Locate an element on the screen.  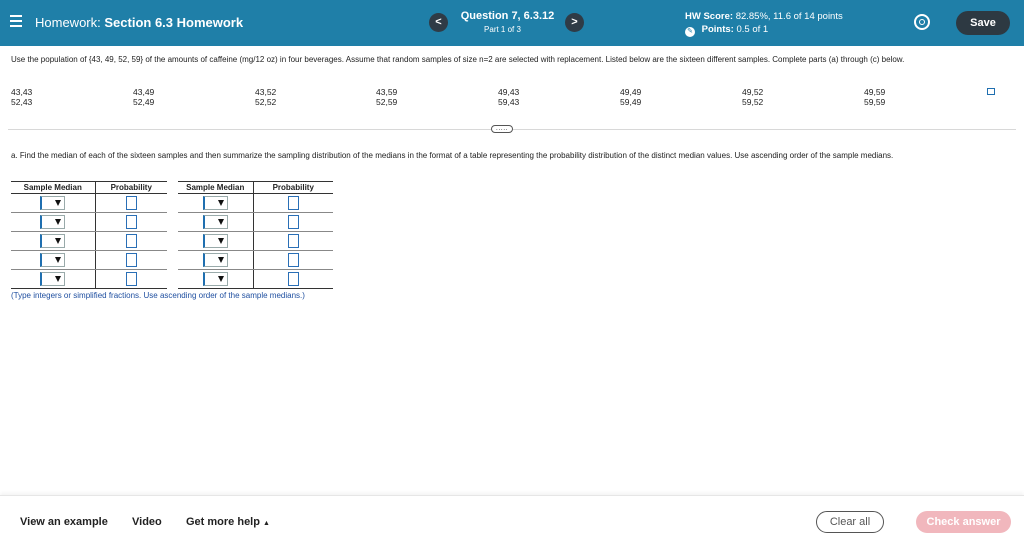
distribution-table-left: Sample Median Probability is located at coordinates (89, 235).